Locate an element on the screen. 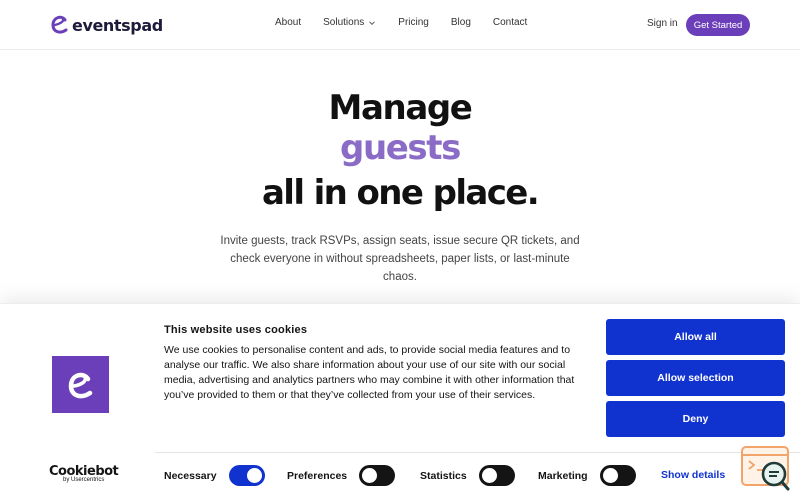 The image size is (800, 500). nav-contact: Contact is located at coordinates (510, 22).